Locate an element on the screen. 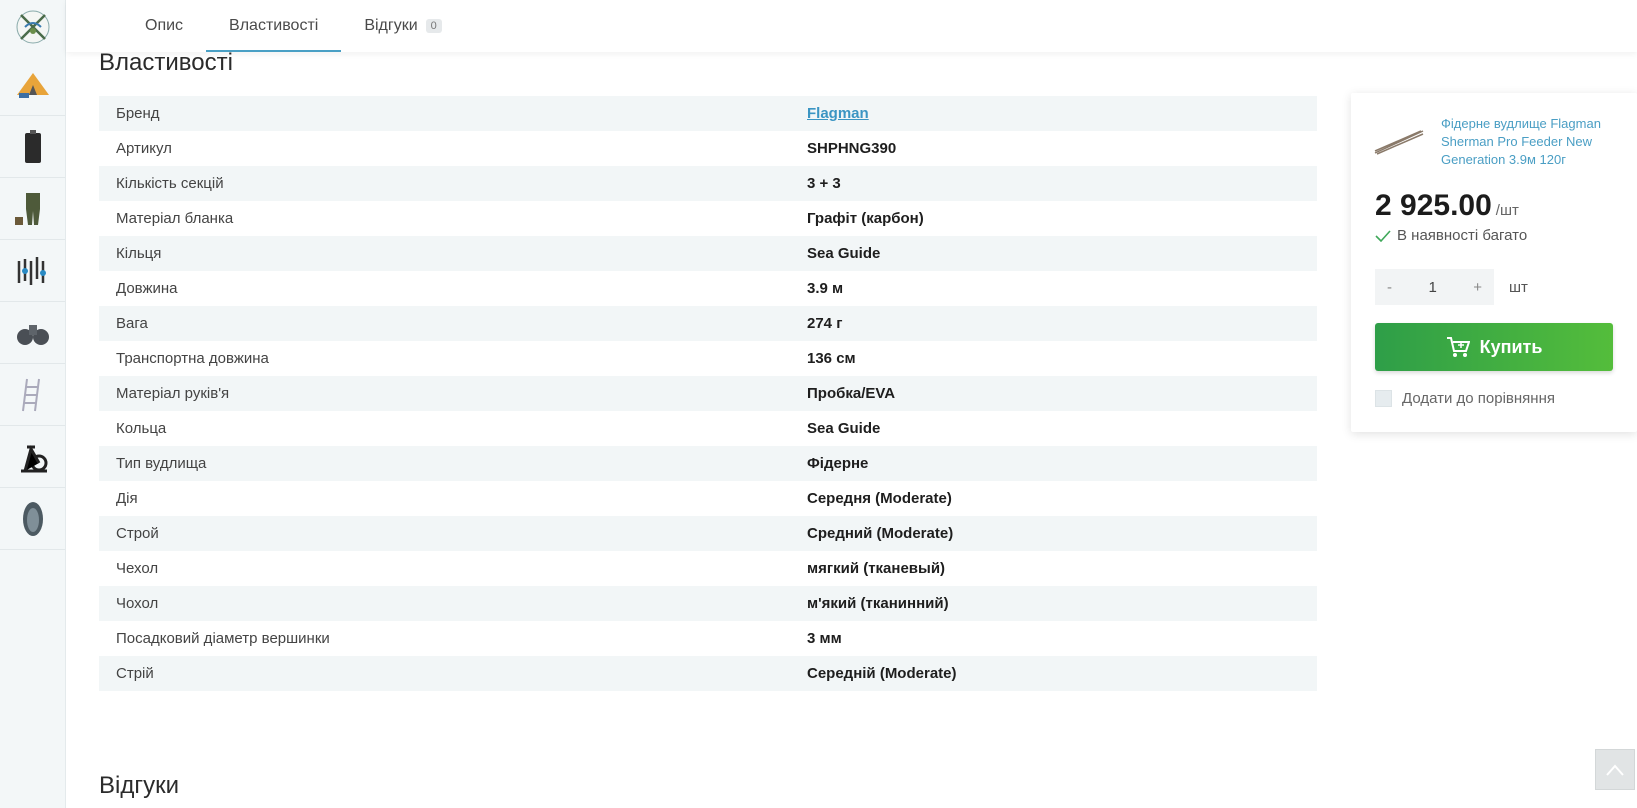 The image size is (1637, 808). property-value: мягкий (тканевый) is located at coordinates (876, 568).